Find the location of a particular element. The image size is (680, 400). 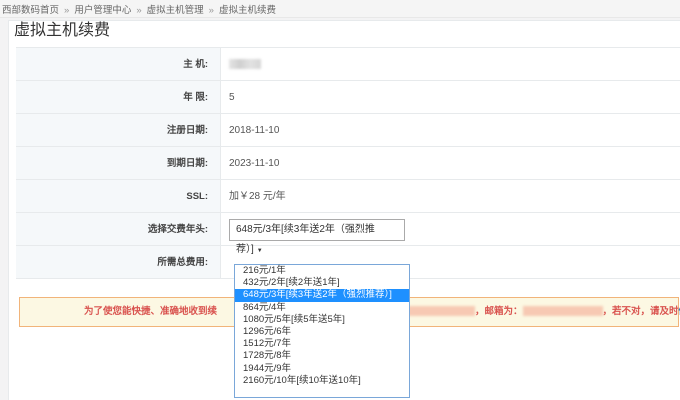

dropdown-option: 432元/2年[续2年送1年] is located at coordinates (322, 283).